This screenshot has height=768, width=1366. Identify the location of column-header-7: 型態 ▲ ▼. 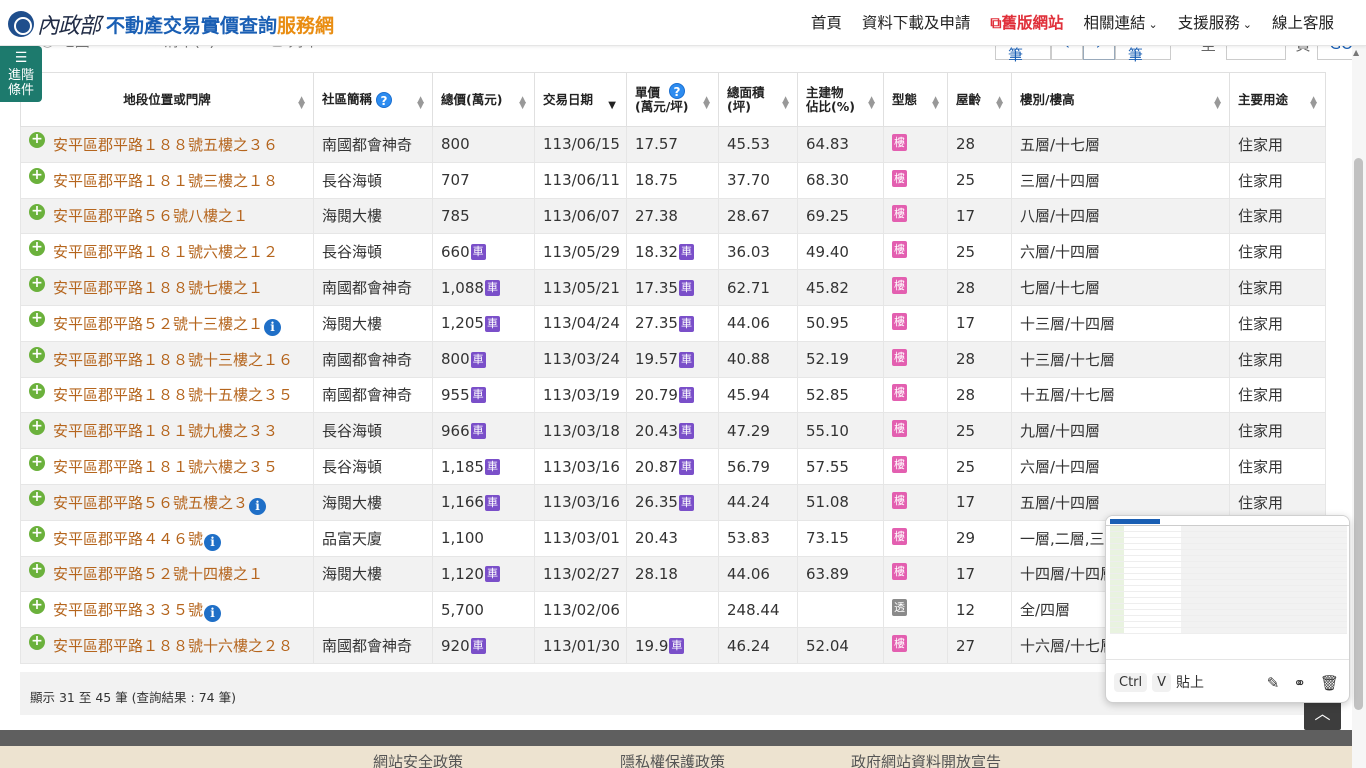
(915, 99).